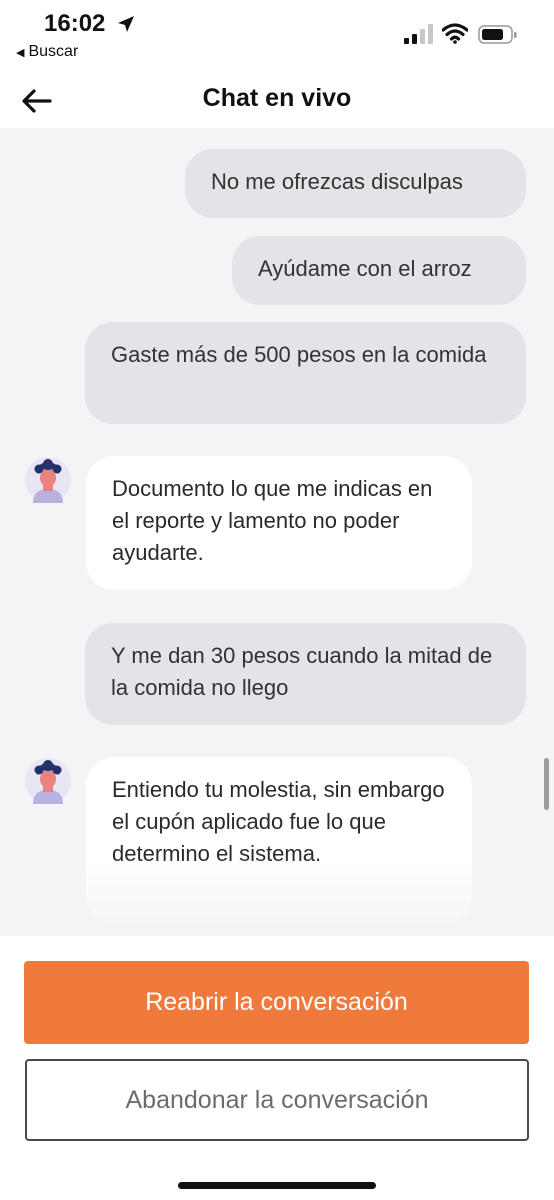  I want to click on nav-bar: Chat en vivo, so click(277, 102).